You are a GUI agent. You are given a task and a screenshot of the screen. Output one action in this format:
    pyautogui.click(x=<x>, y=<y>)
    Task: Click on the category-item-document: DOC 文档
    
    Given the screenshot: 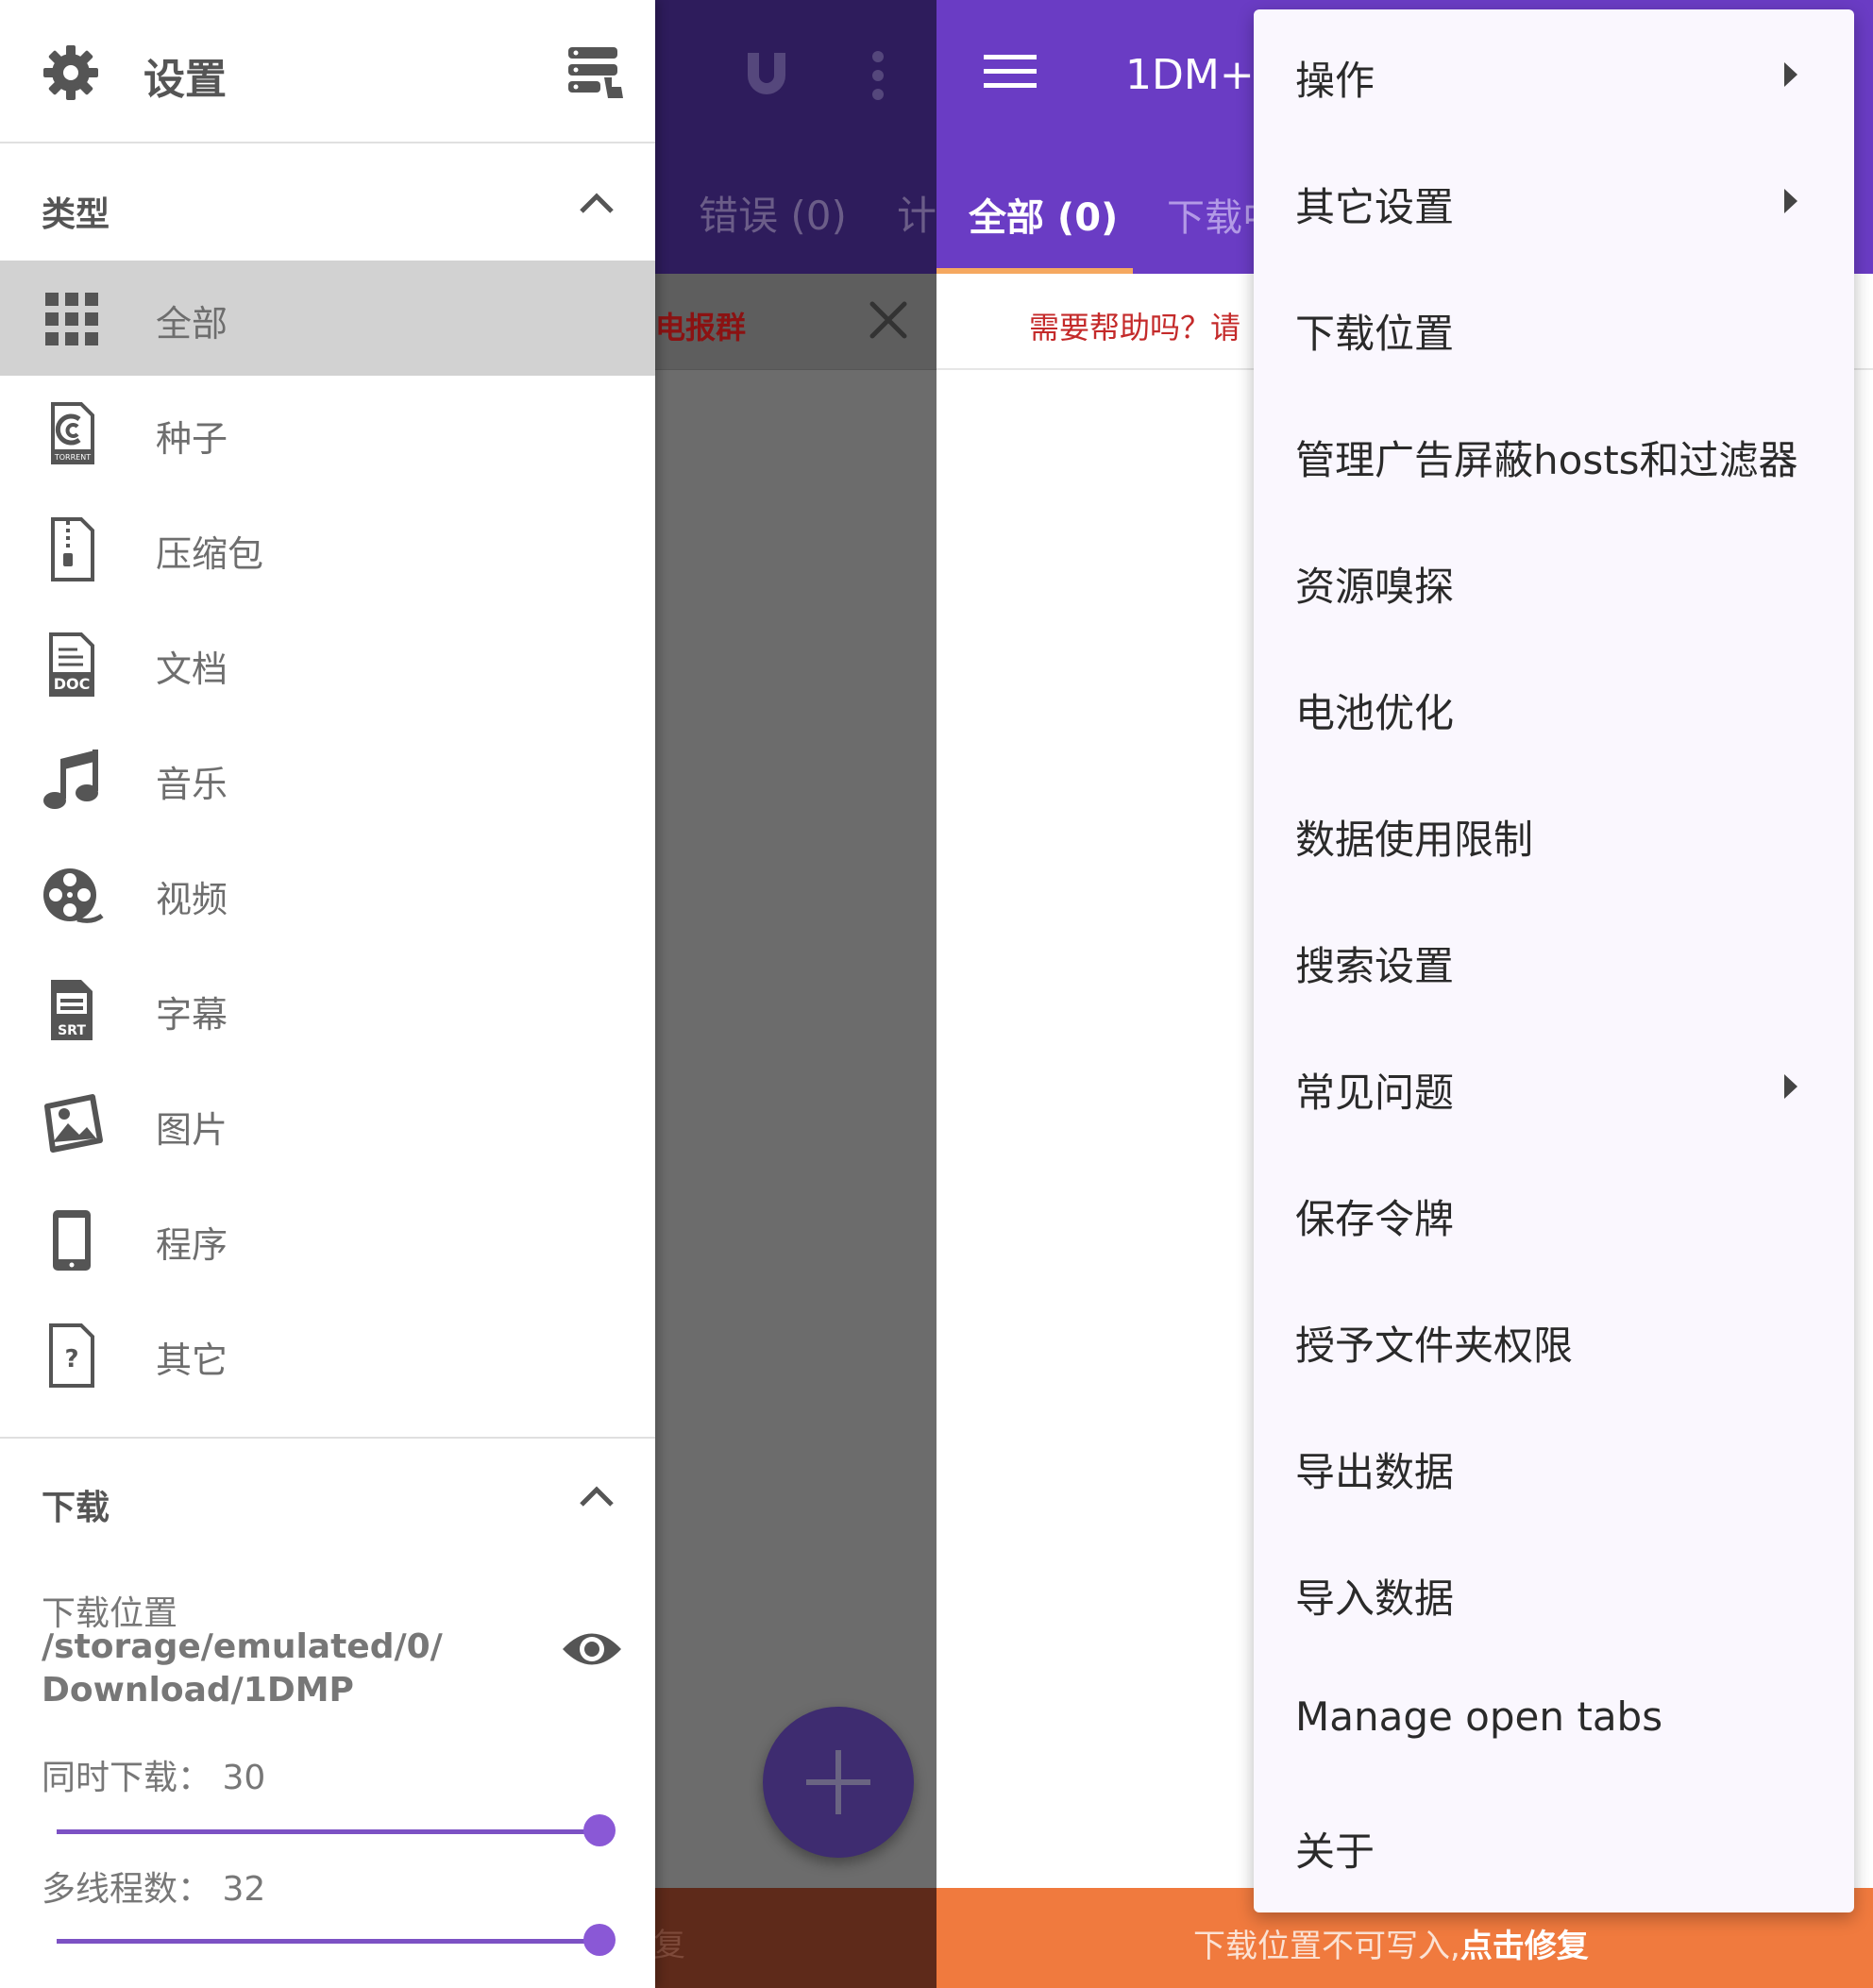 What is the action you would take?
    pyautogui.click(x=327, y=663)
    